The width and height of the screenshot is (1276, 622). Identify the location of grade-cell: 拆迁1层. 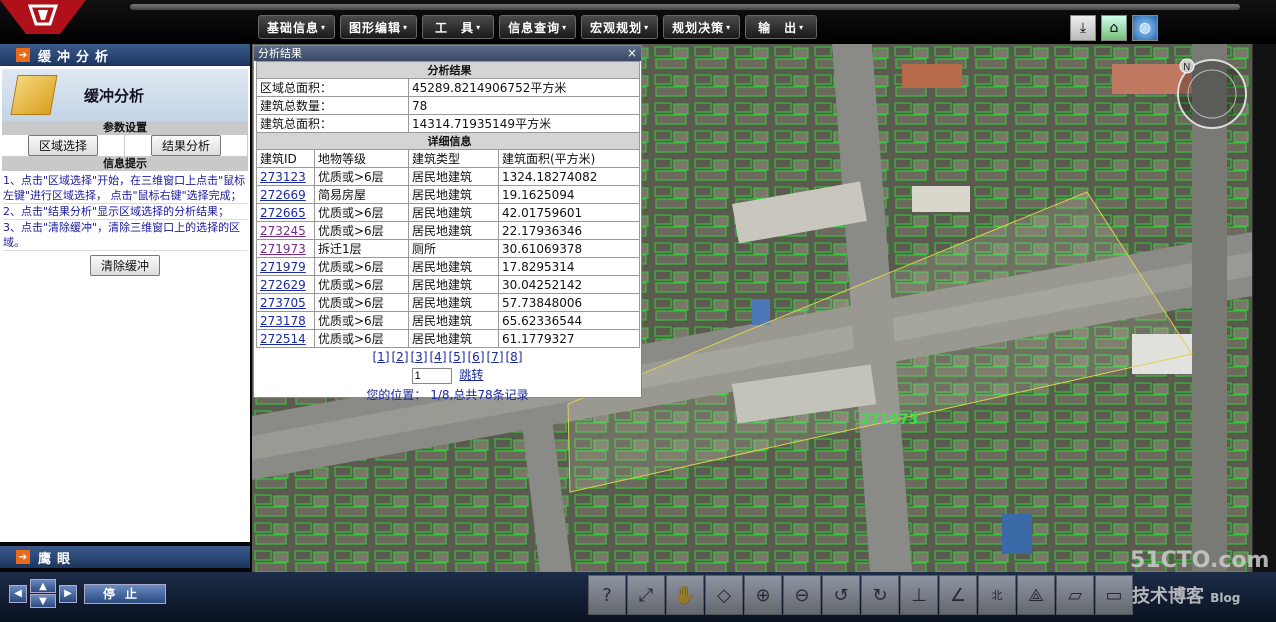
(361, 248).